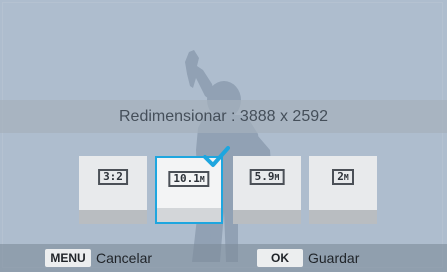  I want to click on menu-key: MENU, so click(68, 258).